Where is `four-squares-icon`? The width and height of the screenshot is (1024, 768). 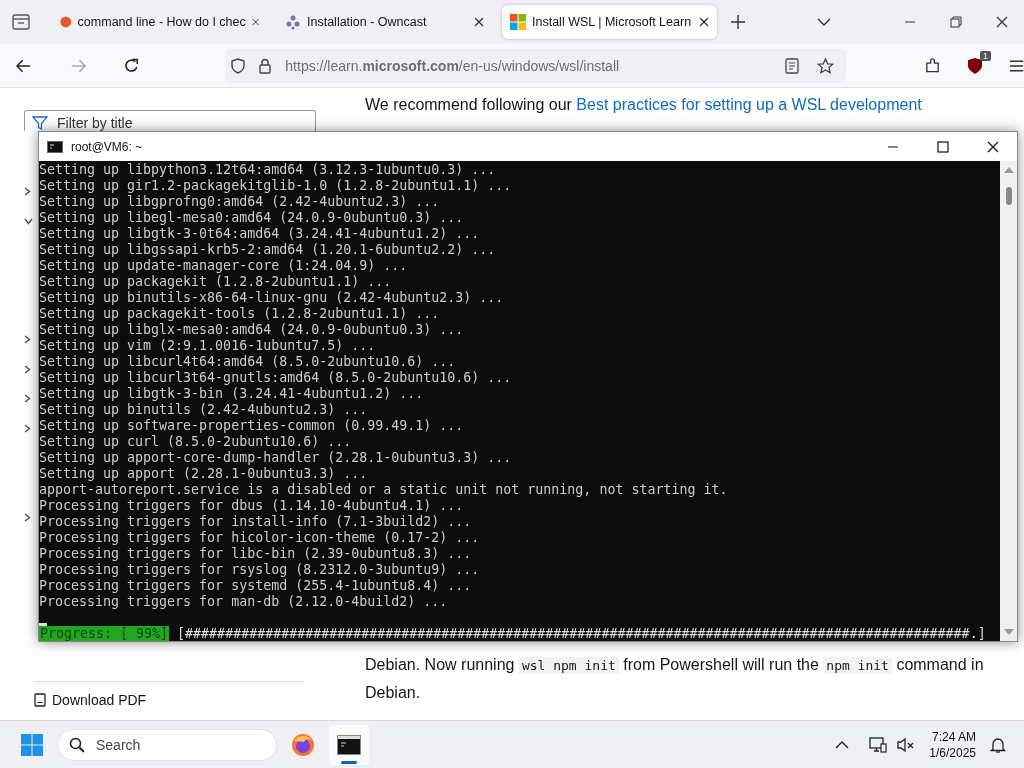
four-squares-icon is located at coordinates (518, 22).